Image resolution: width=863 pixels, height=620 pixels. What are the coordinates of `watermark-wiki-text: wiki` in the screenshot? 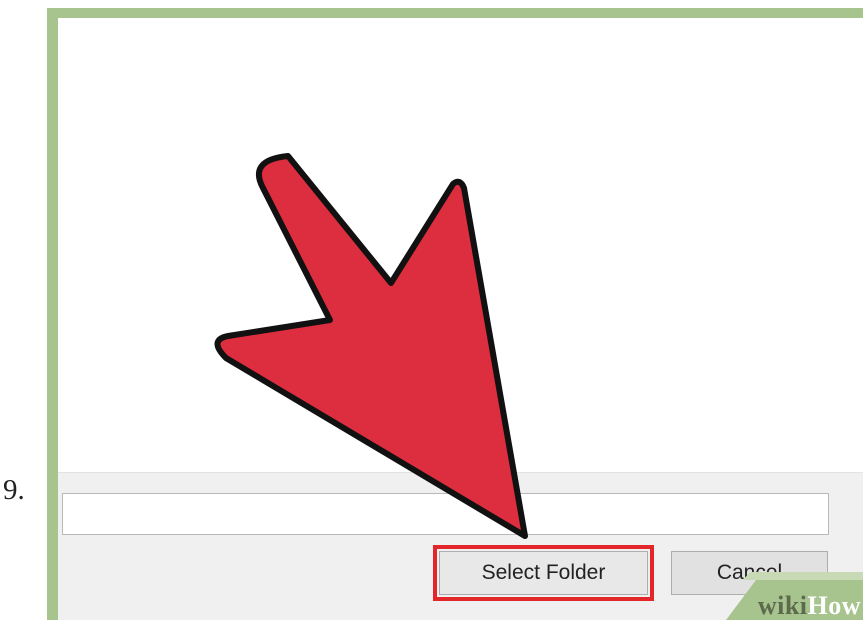 It's located at (782, 605).